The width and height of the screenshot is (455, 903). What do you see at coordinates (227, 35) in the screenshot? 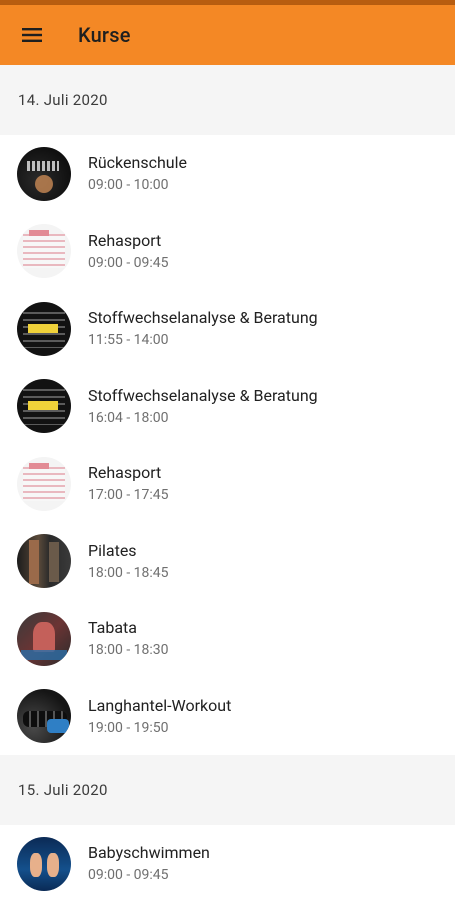
I see `app-bar: Kurse` at bounding box center [227, 35].